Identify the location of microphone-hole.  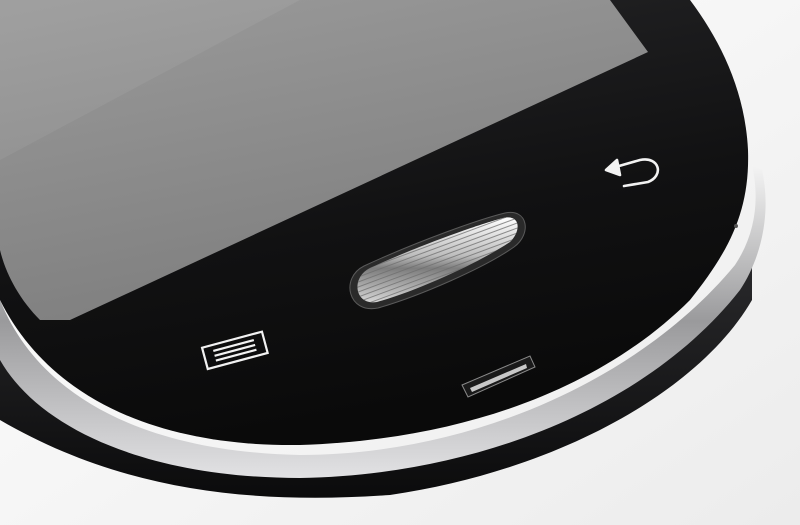
(736, 226).